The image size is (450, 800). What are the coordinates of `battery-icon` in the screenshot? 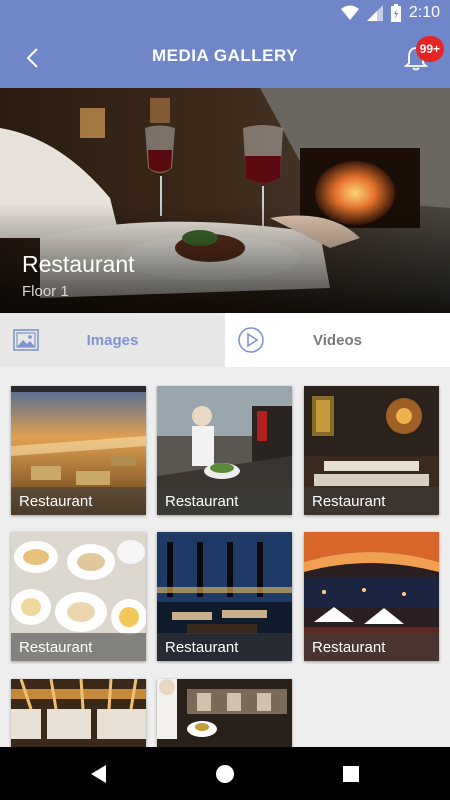 It's located at (395, 13).